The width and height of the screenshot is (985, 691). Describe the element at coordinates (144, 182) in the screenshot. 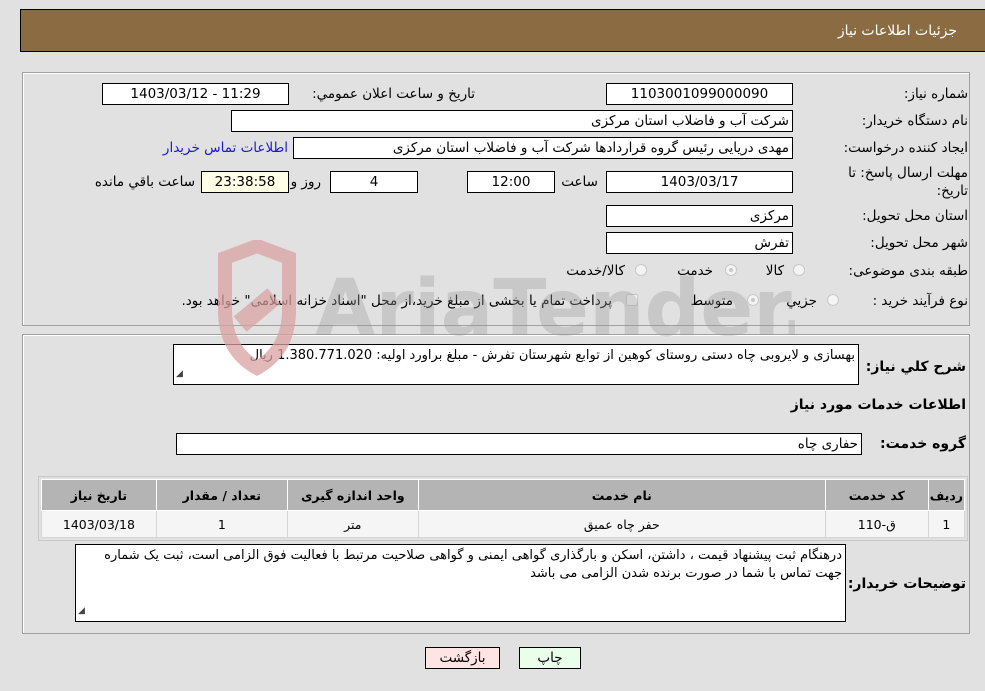

I see `remaining-time-label: ساعت باقي مانده` at that location.